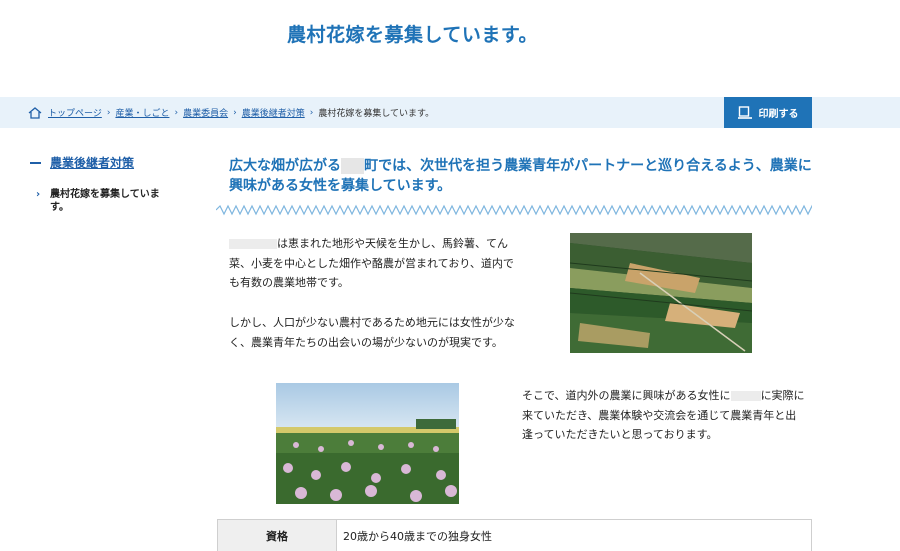 The image size is (900, 551). I want to click on sidebar-heading-label: 農業後継者対策, so click(92, 163).